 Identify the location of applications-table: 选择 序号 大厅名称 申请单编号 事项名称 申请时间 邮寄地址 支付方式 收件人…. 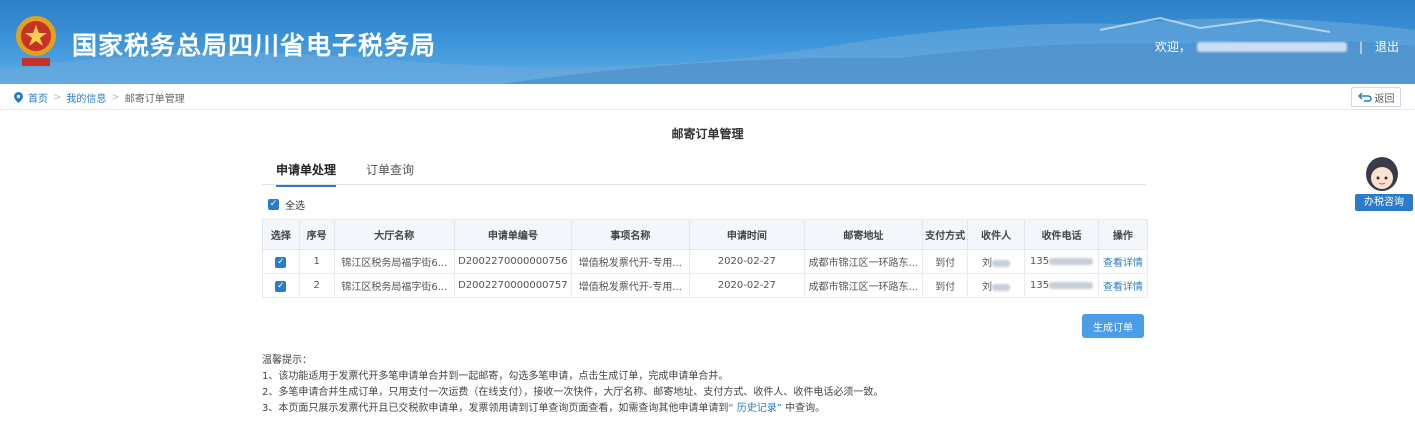
(705, 258).